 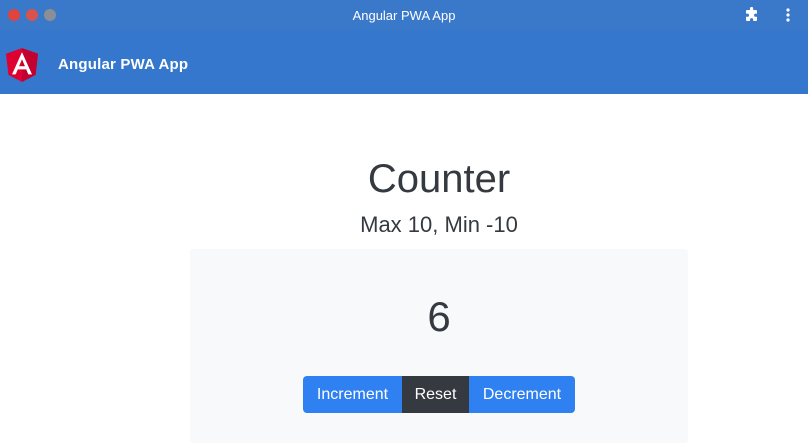 I want to click on vertical-ellipsis-icon, so click(x=788, y=15).